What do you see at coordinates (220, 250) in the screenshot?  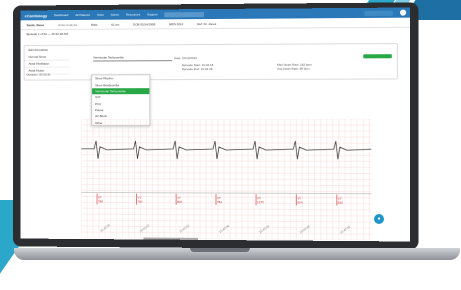 I see `laptop-notch` at bounding box center [220, 250].